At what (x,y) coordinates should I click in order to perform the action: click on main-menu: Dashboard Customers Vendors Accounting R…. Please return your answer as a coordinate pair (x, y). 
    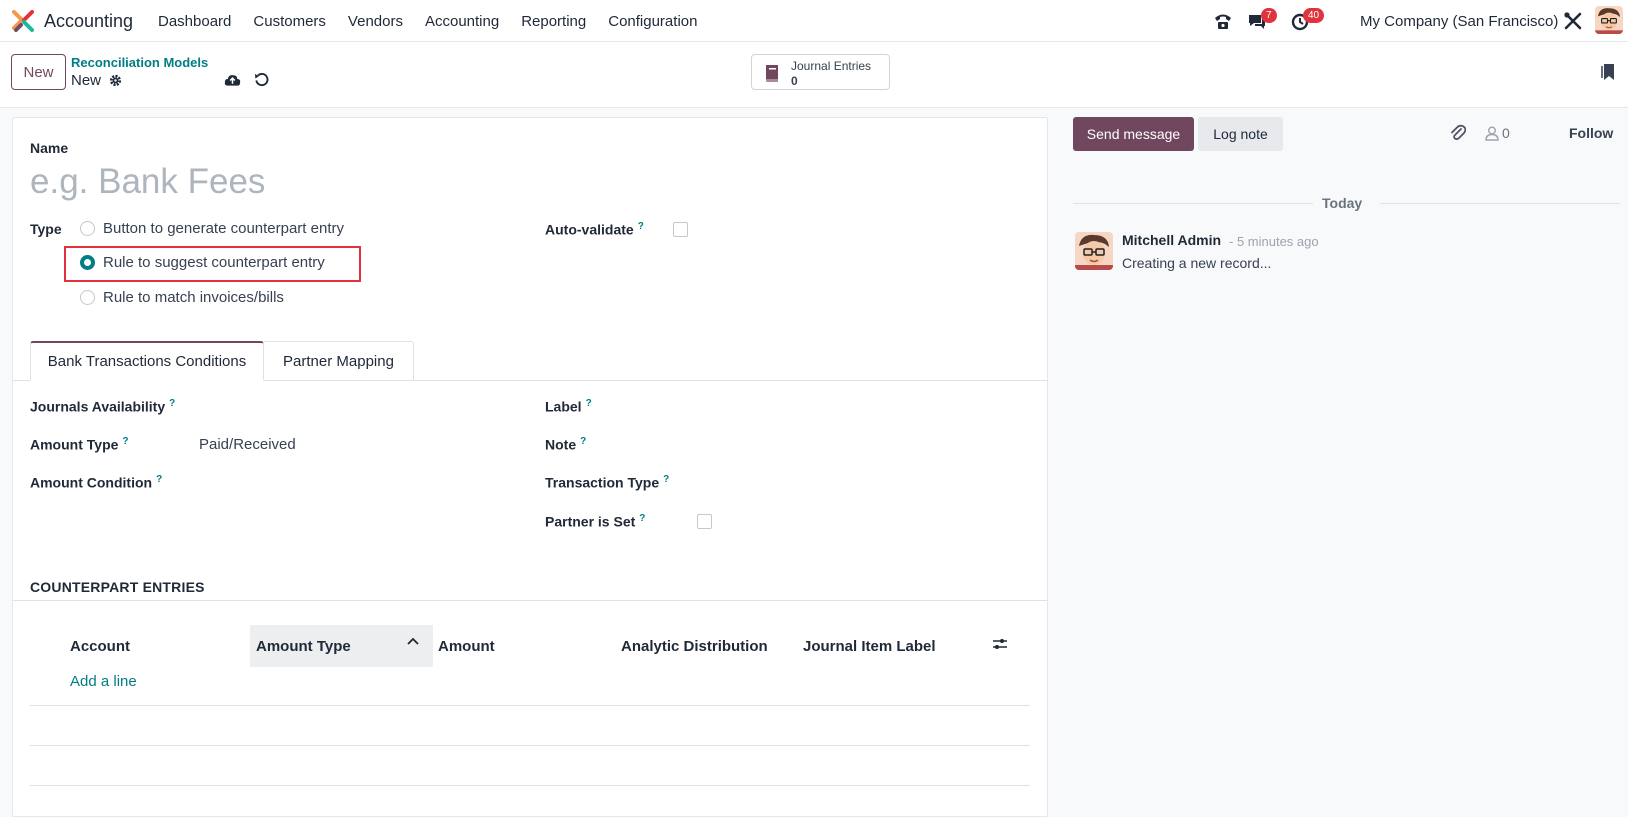
    Looking at the image, I should click on (438, 21).